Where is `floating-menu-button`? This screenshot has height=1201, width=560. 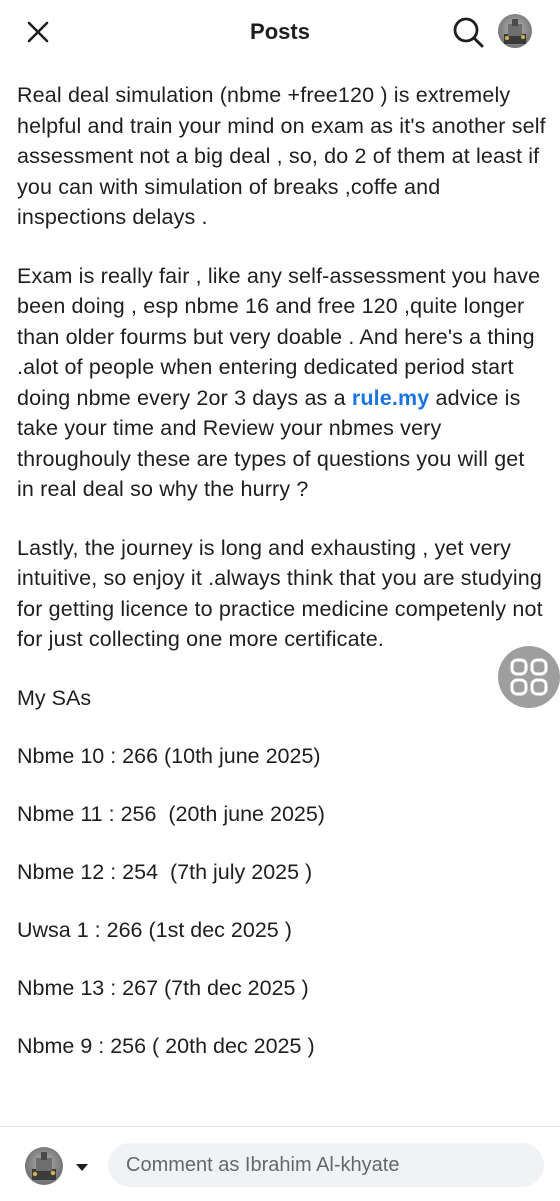
floating-menu-button is located at coordinates (529, 677).